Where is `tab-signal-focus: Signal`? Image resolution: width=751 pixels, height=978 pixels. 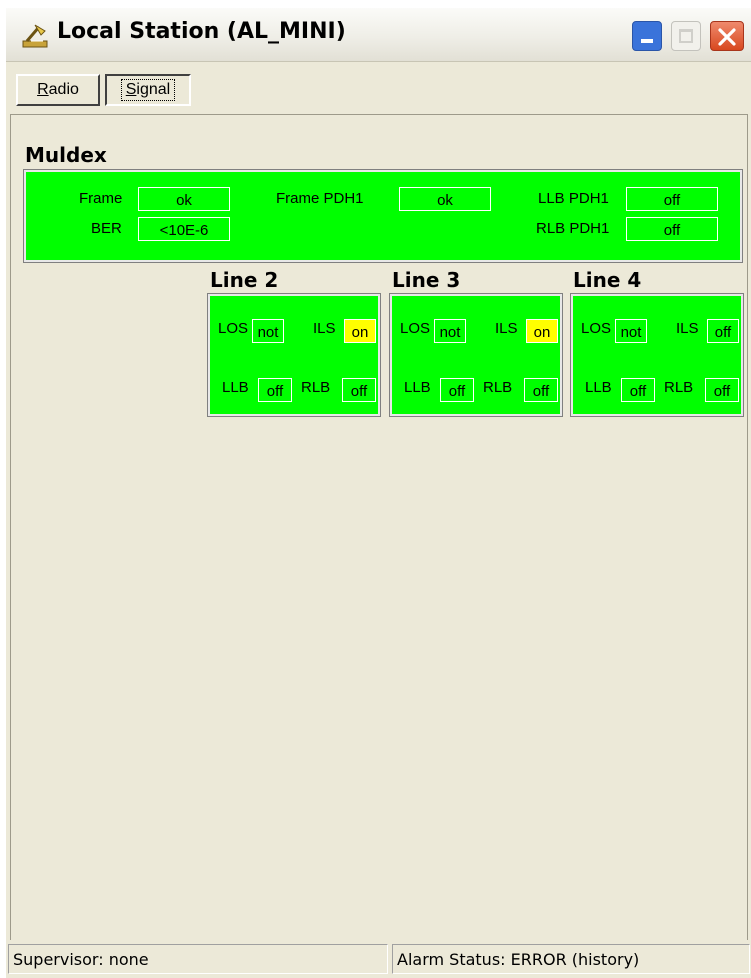
tab-signal-focus: Signal is located at coordinates (148, 90).